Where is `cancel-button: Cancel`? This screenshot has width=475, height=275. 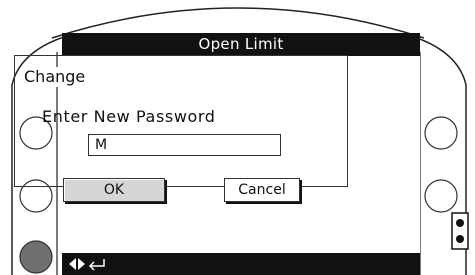 cancel-button: Cancel is located at coordinates (262, 190).